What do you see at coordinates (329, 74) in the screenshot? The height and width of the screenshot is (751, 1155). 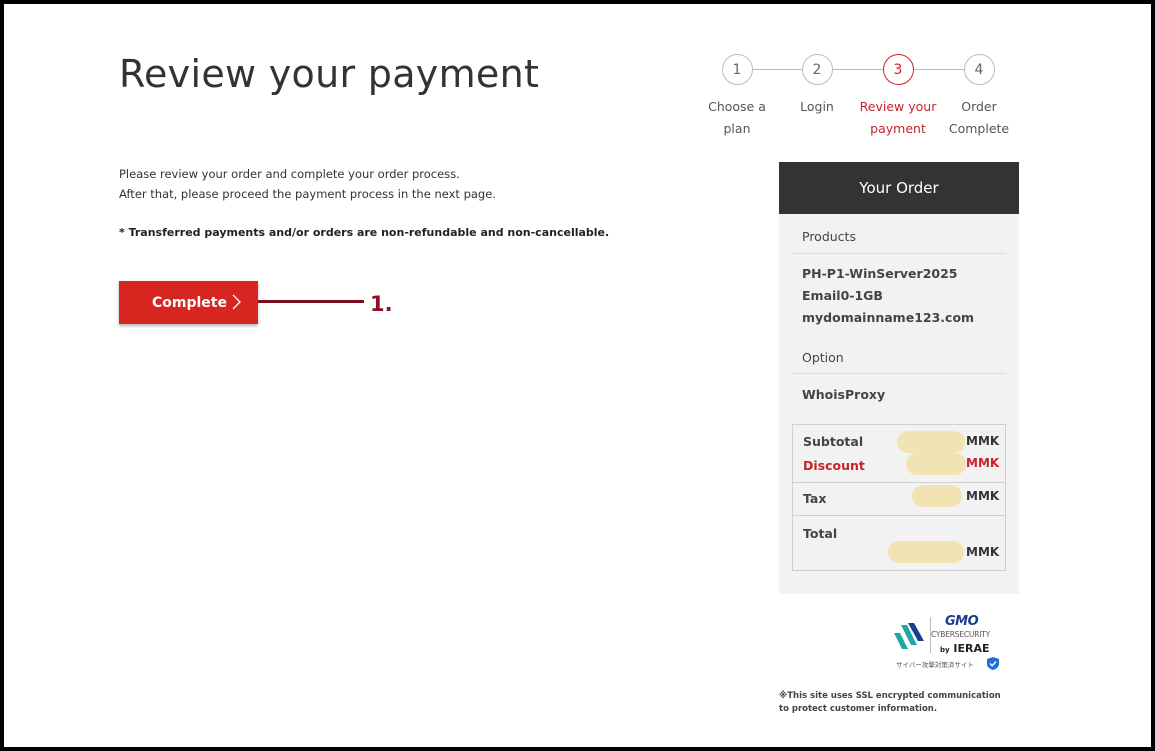 I see `page-title: Review your payment` at bounding box center [329, 74].